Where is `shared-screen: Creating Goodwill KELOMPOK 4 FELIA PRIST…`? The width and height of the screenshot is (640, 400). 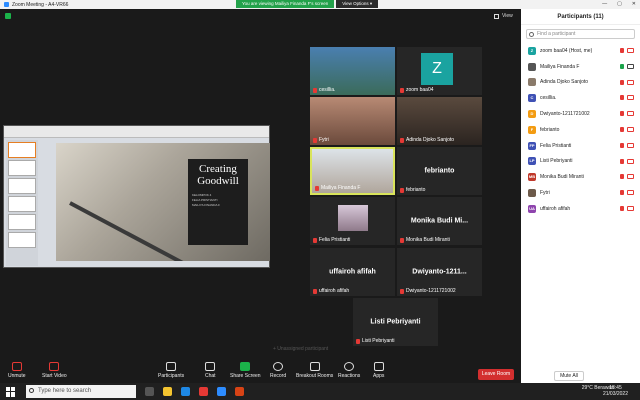
shared-screen: Creating Goodwill KELOMPOK 4 FELIA PRIST… is located at coordinates (136, 196).